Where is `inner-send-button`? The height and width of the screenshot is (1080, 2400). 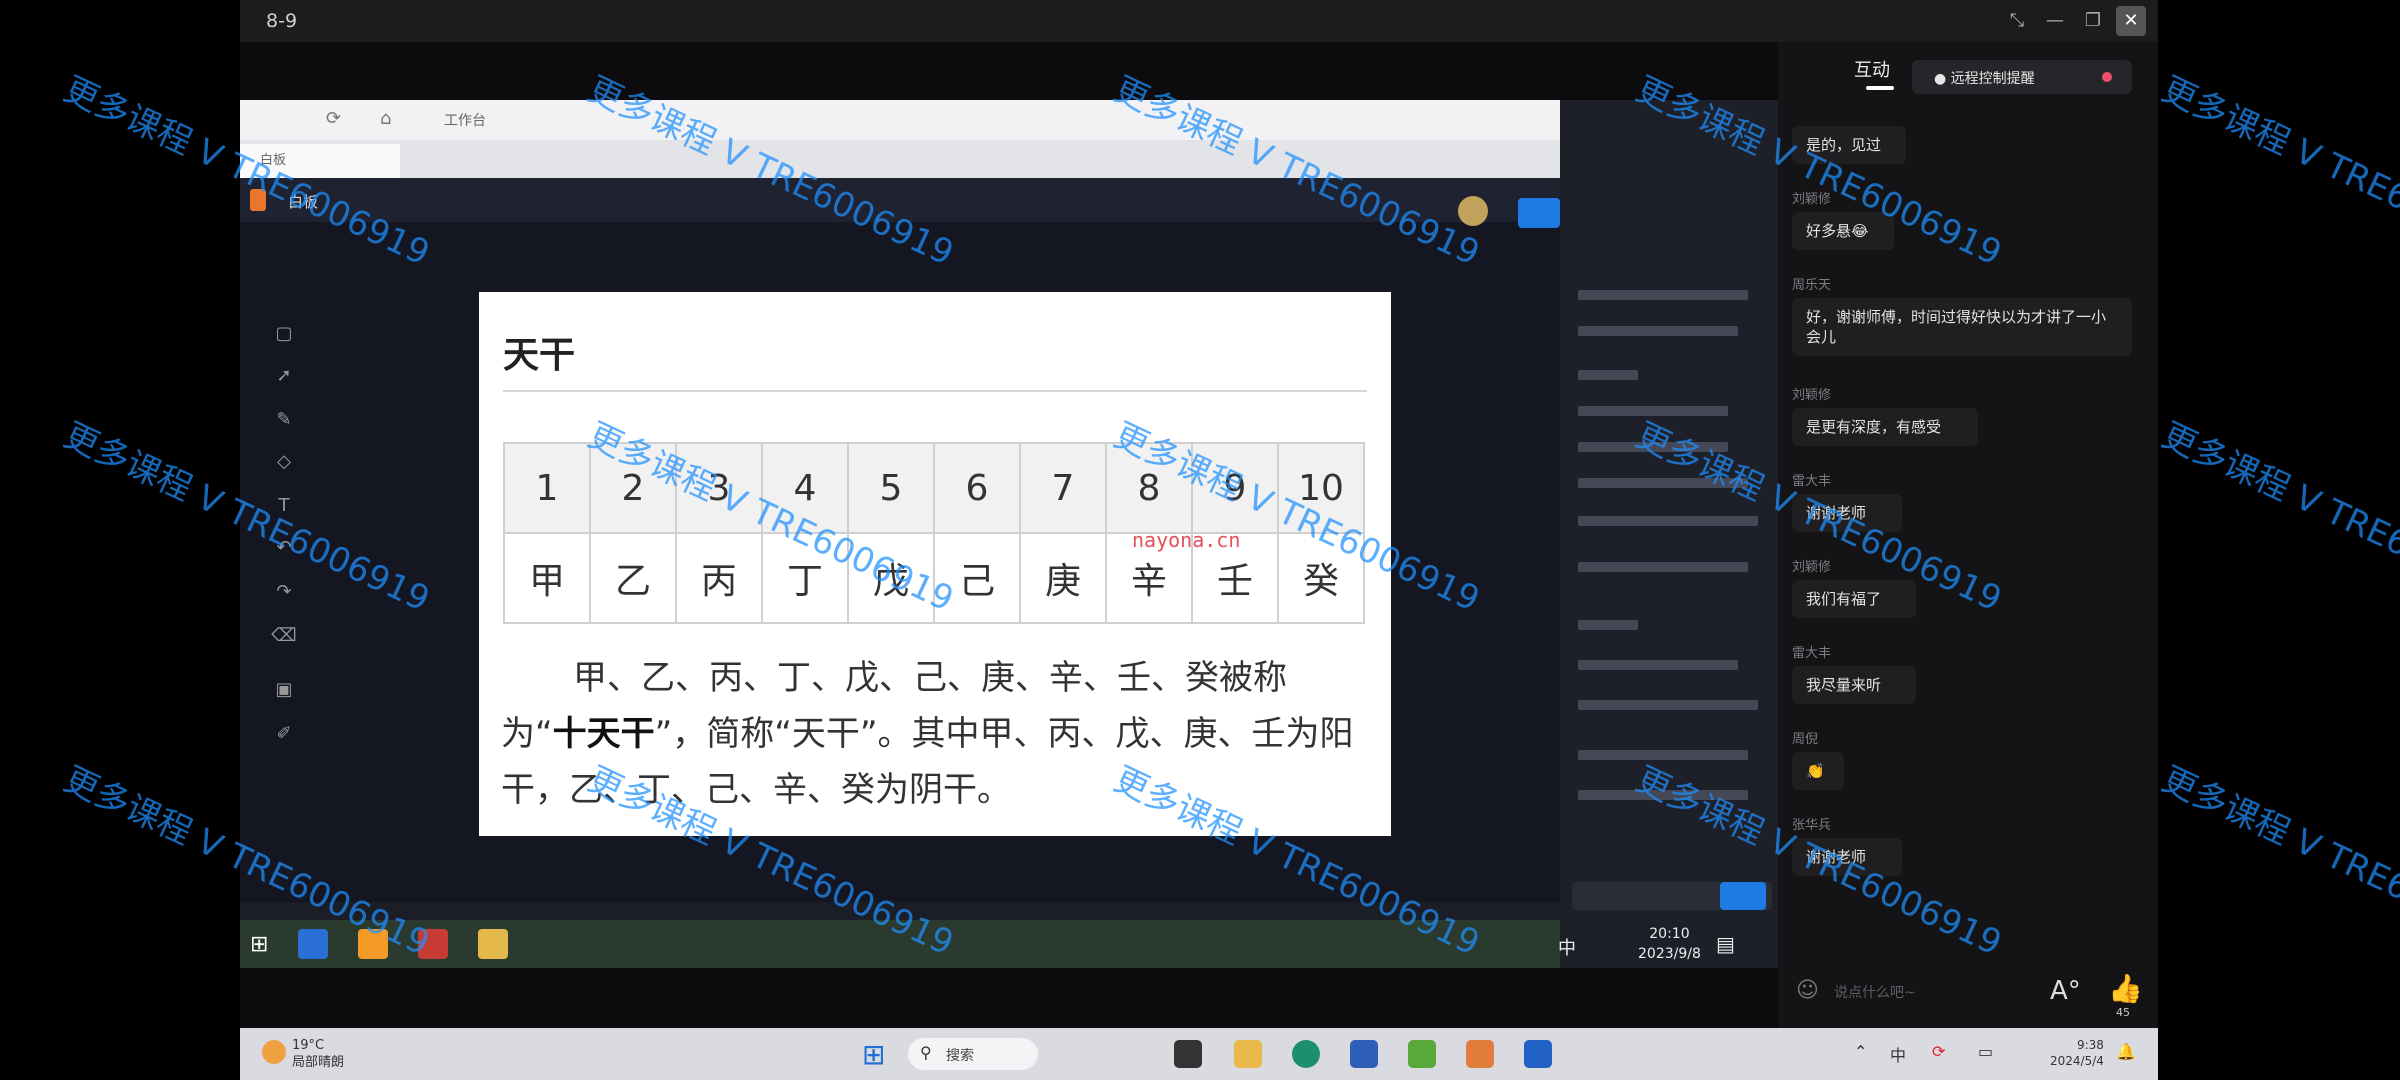
inner-send-button is located at coordinates (1743, 896).